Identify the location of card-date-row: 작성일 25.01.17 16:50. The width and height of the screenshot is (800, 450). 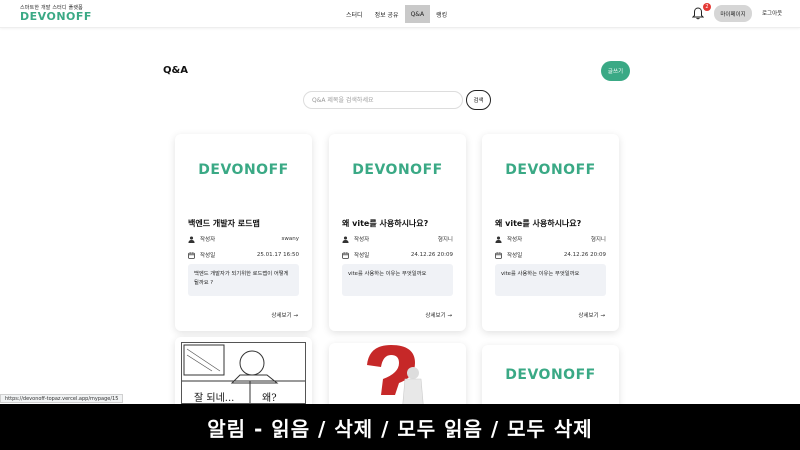
(243, 255).